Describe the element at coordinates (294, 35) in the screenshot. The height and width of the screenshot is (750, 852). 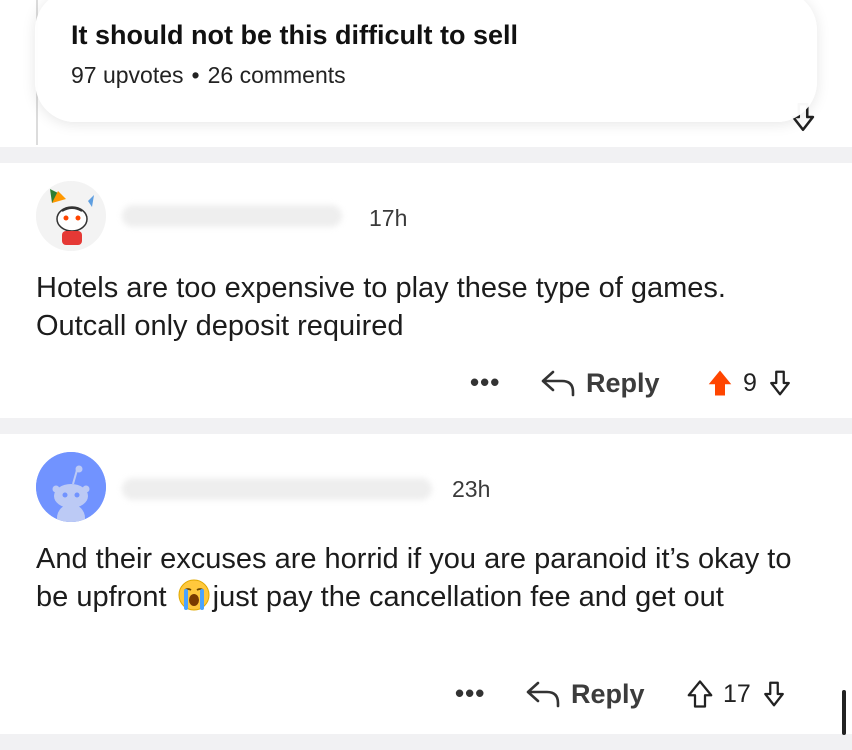
I see `post-title: It should not be this difficult to sell` at that location.